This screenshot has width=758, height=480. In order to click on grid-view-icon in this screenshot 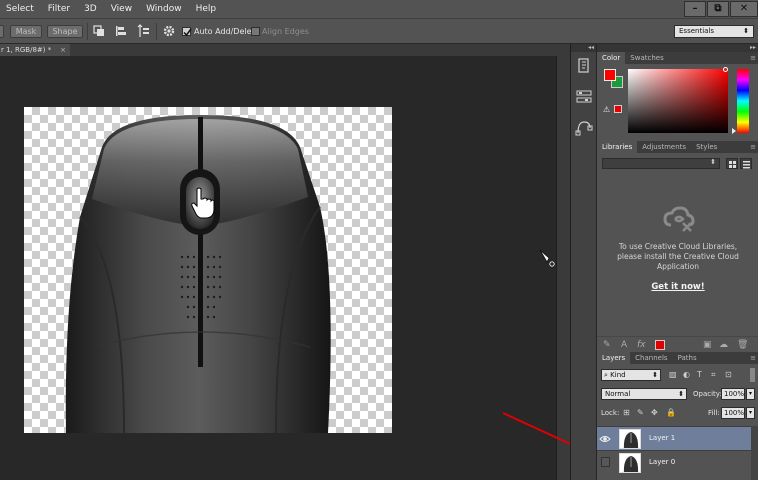, I will do `click(732, 163)`.